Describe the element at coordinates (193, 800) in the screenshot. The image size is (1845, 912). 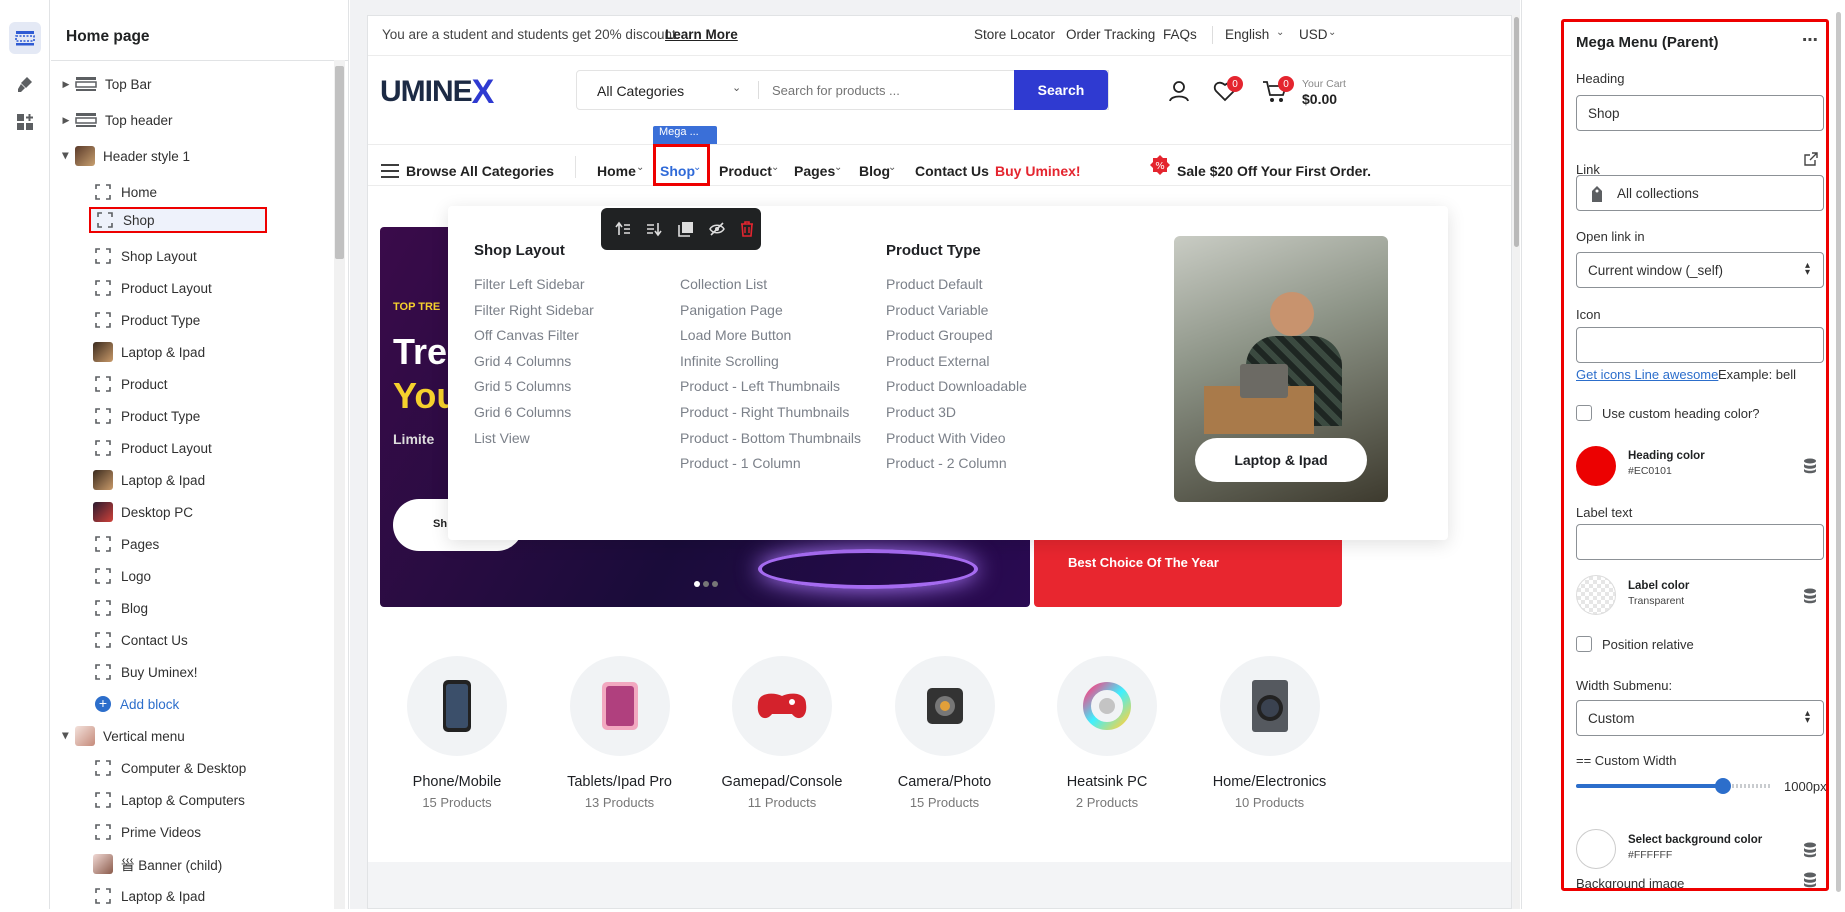
I see `tree-block: Laptop & Computers` at that location.